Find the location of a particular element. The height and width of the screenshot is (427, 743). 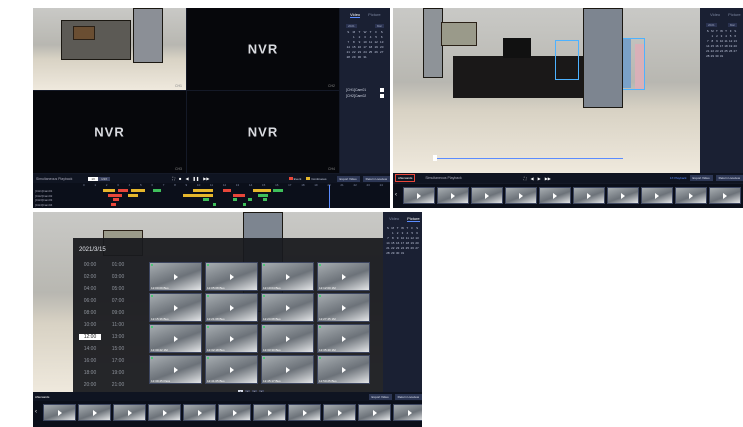

camera-view-ch1: CH1 is located at coordinates (109, 49).